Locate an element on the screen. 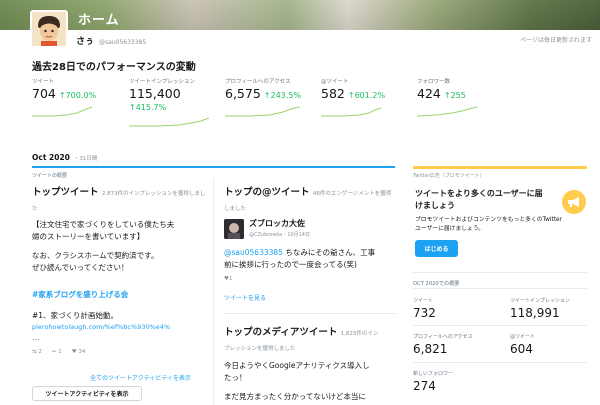 This screenshot has width=600, height=405. month-header: Oct 2020 ・31日間 is located at coordinates (64, 157).